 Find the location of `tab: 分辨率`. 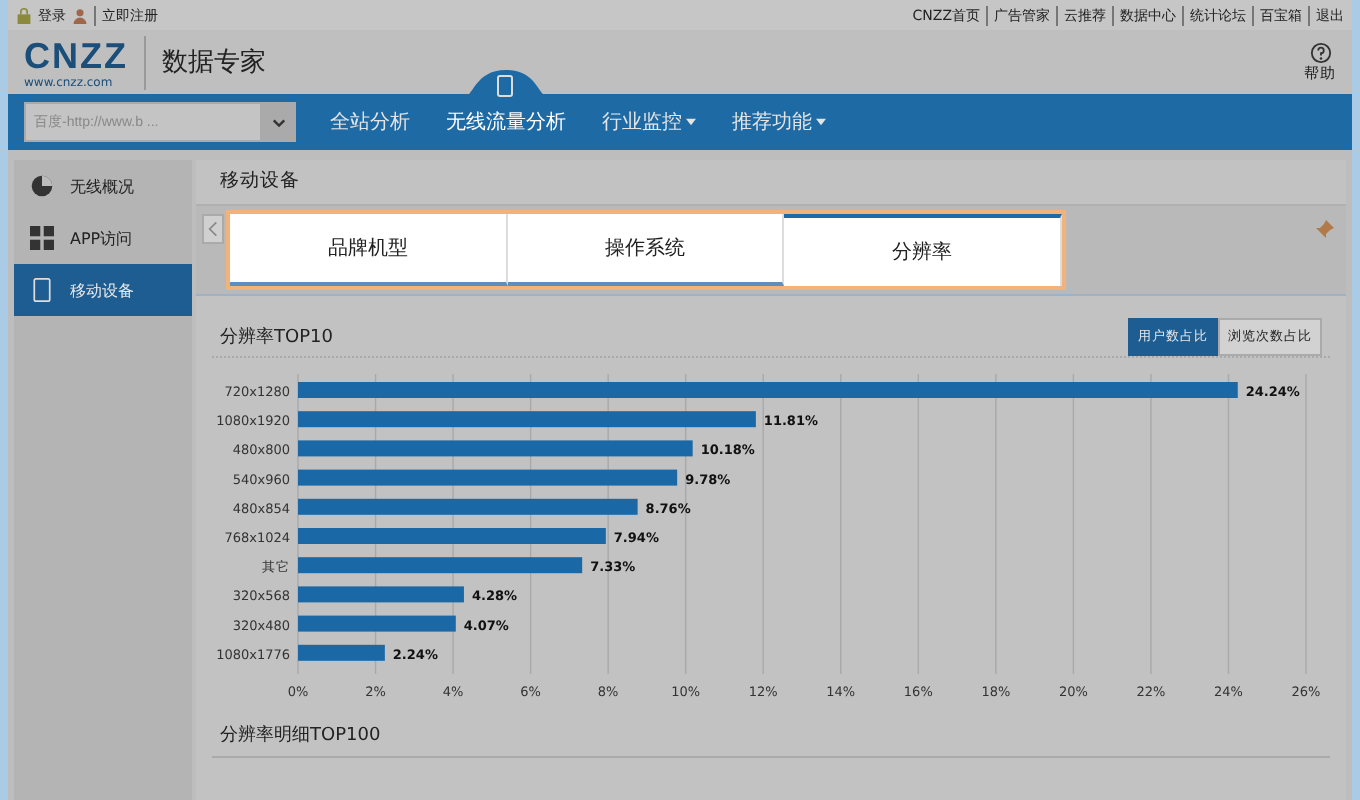

tab: 分辨率 is located at coordinates (923, 250).